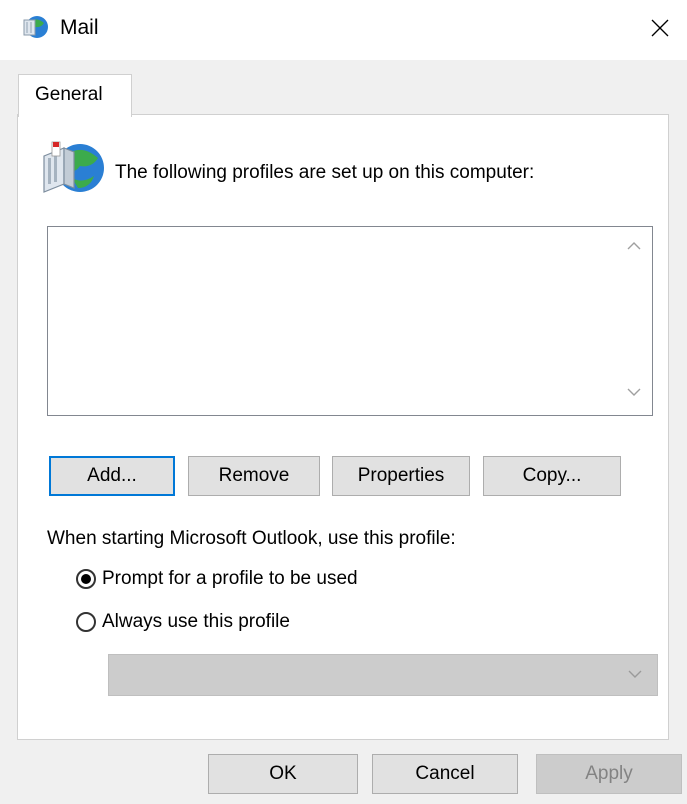  I want to click on cancel-button: Cancel, so click(445, 774).